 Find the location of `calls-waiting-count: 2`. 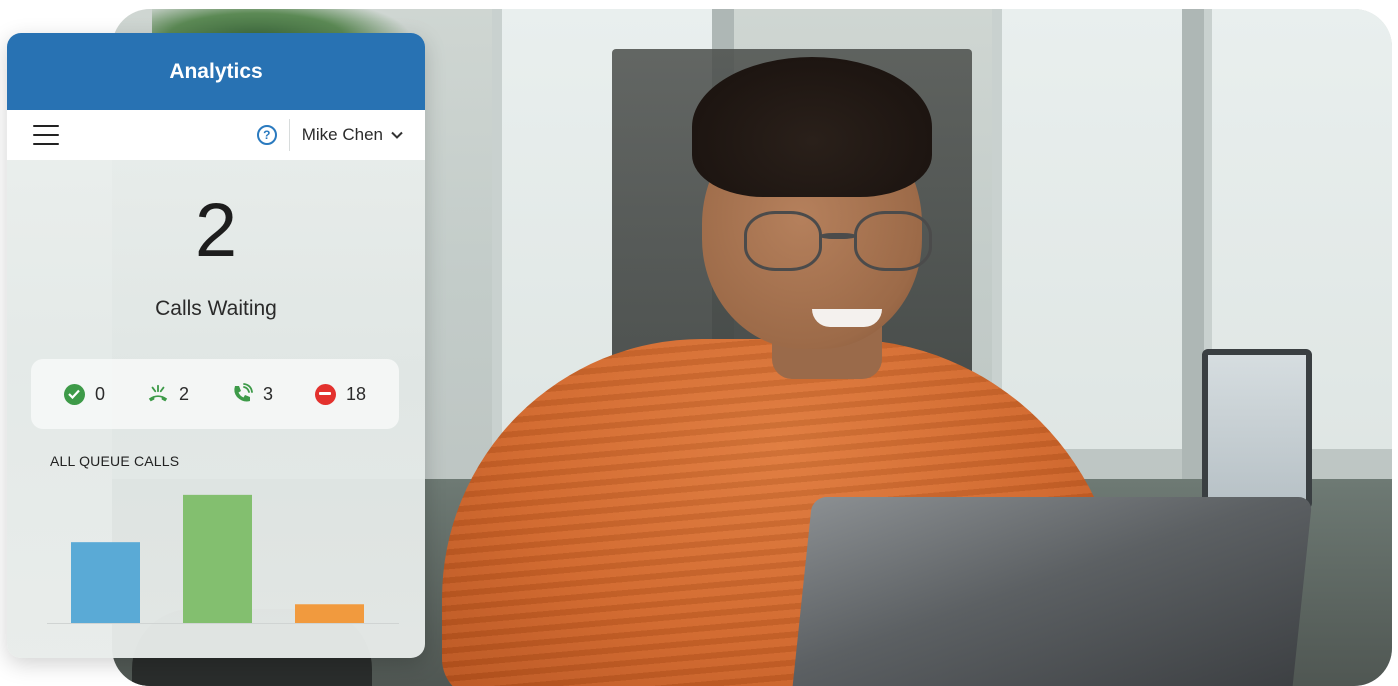

calls-waiting-count: 2 is located at coordinates (216, 230).